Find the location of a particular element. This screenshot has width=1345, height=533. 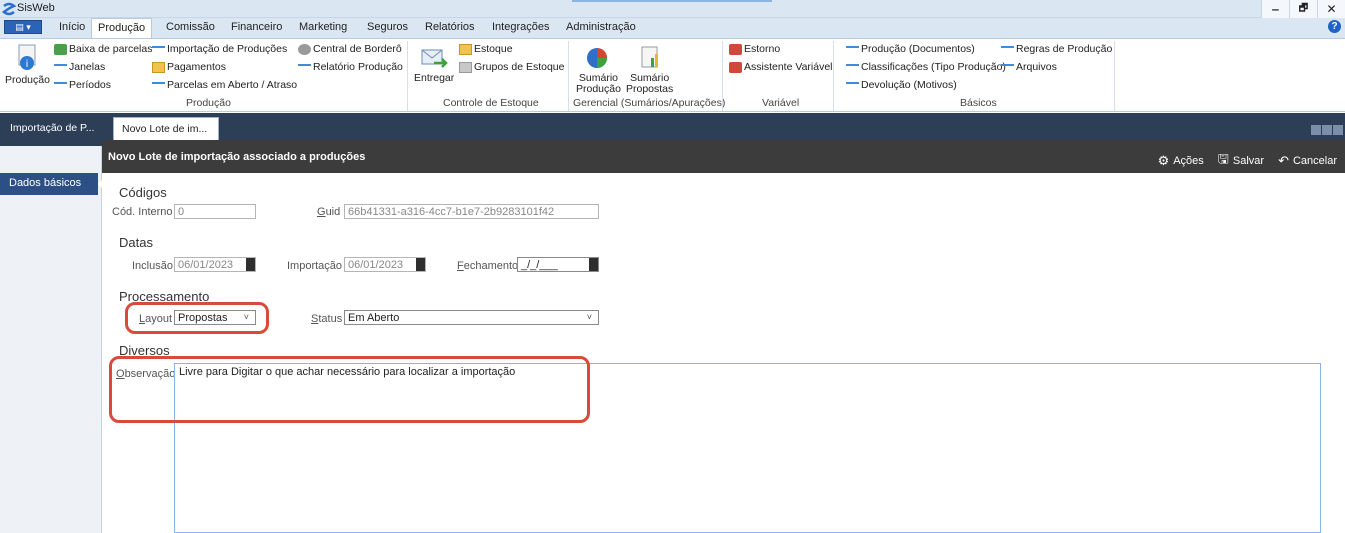

datas-heading: Datas is located at coordinates (136, 242).